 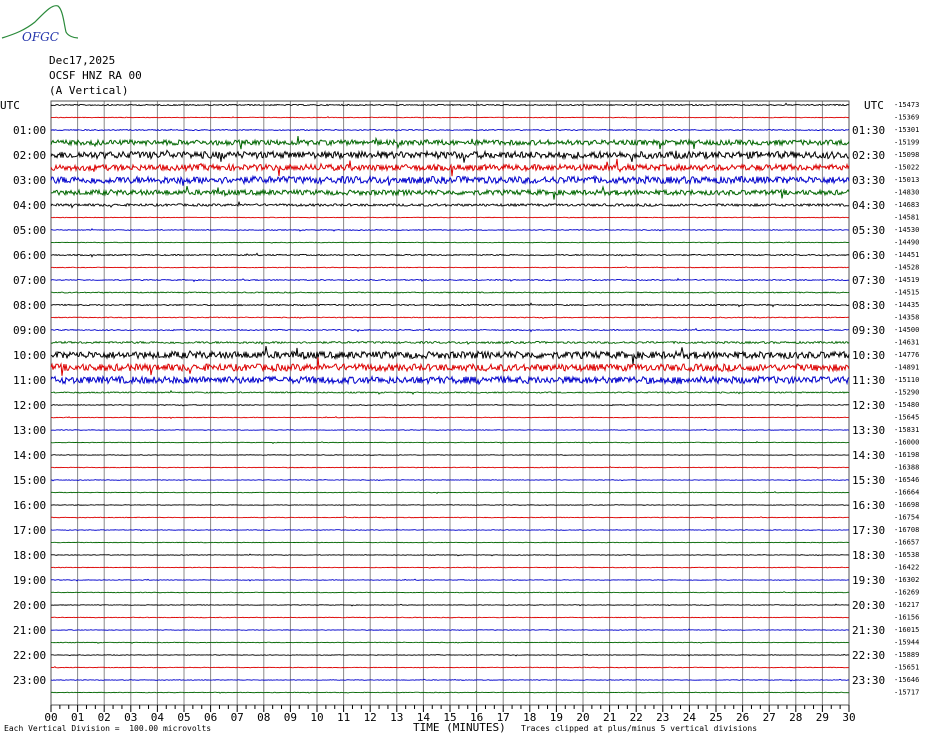 What do you see at coordinates (868, 680) in the screenshot?
I see `hour-label-right: 23:30` at bounding box center [868, 680].